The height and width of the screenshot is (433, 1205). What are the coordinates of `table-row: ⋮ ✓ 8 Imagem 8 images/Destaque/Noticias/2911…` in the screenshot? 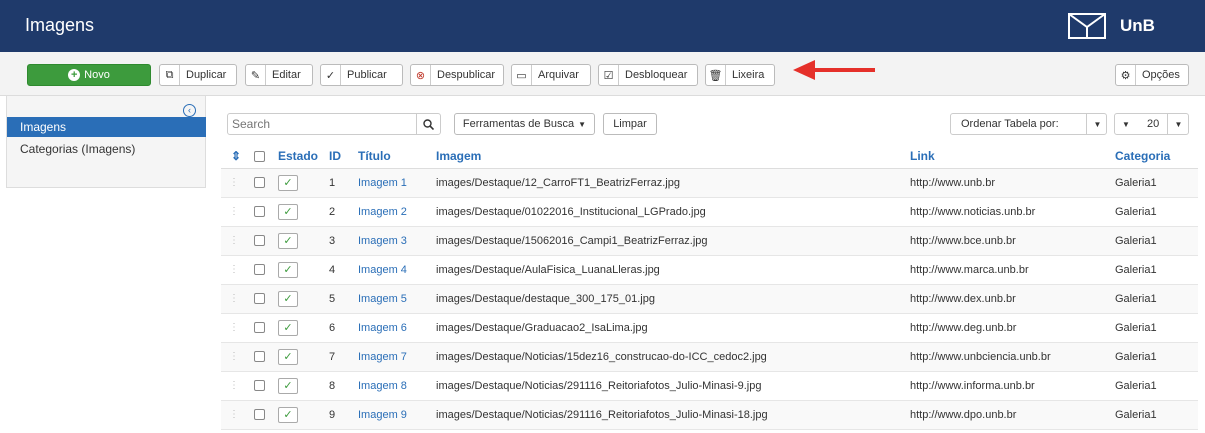 It's located at (709, 386).